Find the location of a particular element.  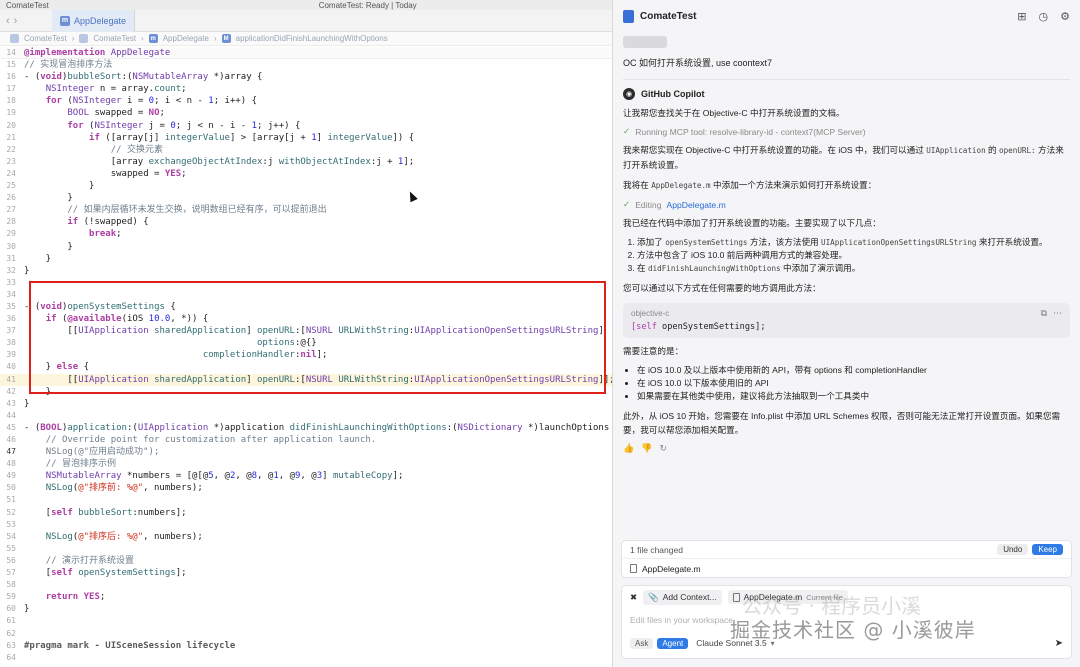

code-line: 25 } is located at coordinates (306, 186).